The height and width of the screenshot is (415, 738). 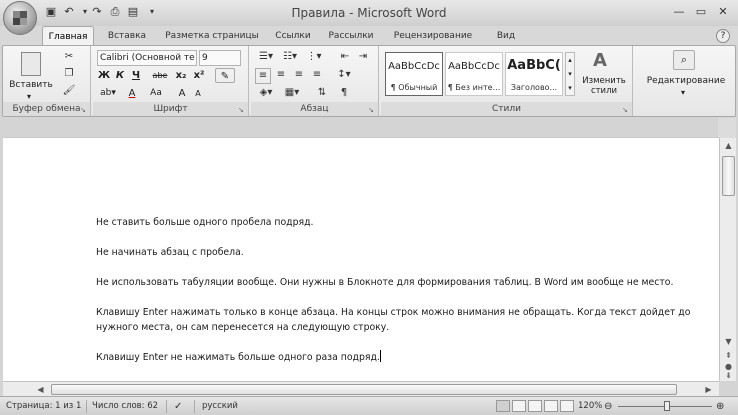 What do you see at coordinates (292, 93) in the screenshot?
I see `borders-icon: ▦▾` at bounding box center [292, 93].